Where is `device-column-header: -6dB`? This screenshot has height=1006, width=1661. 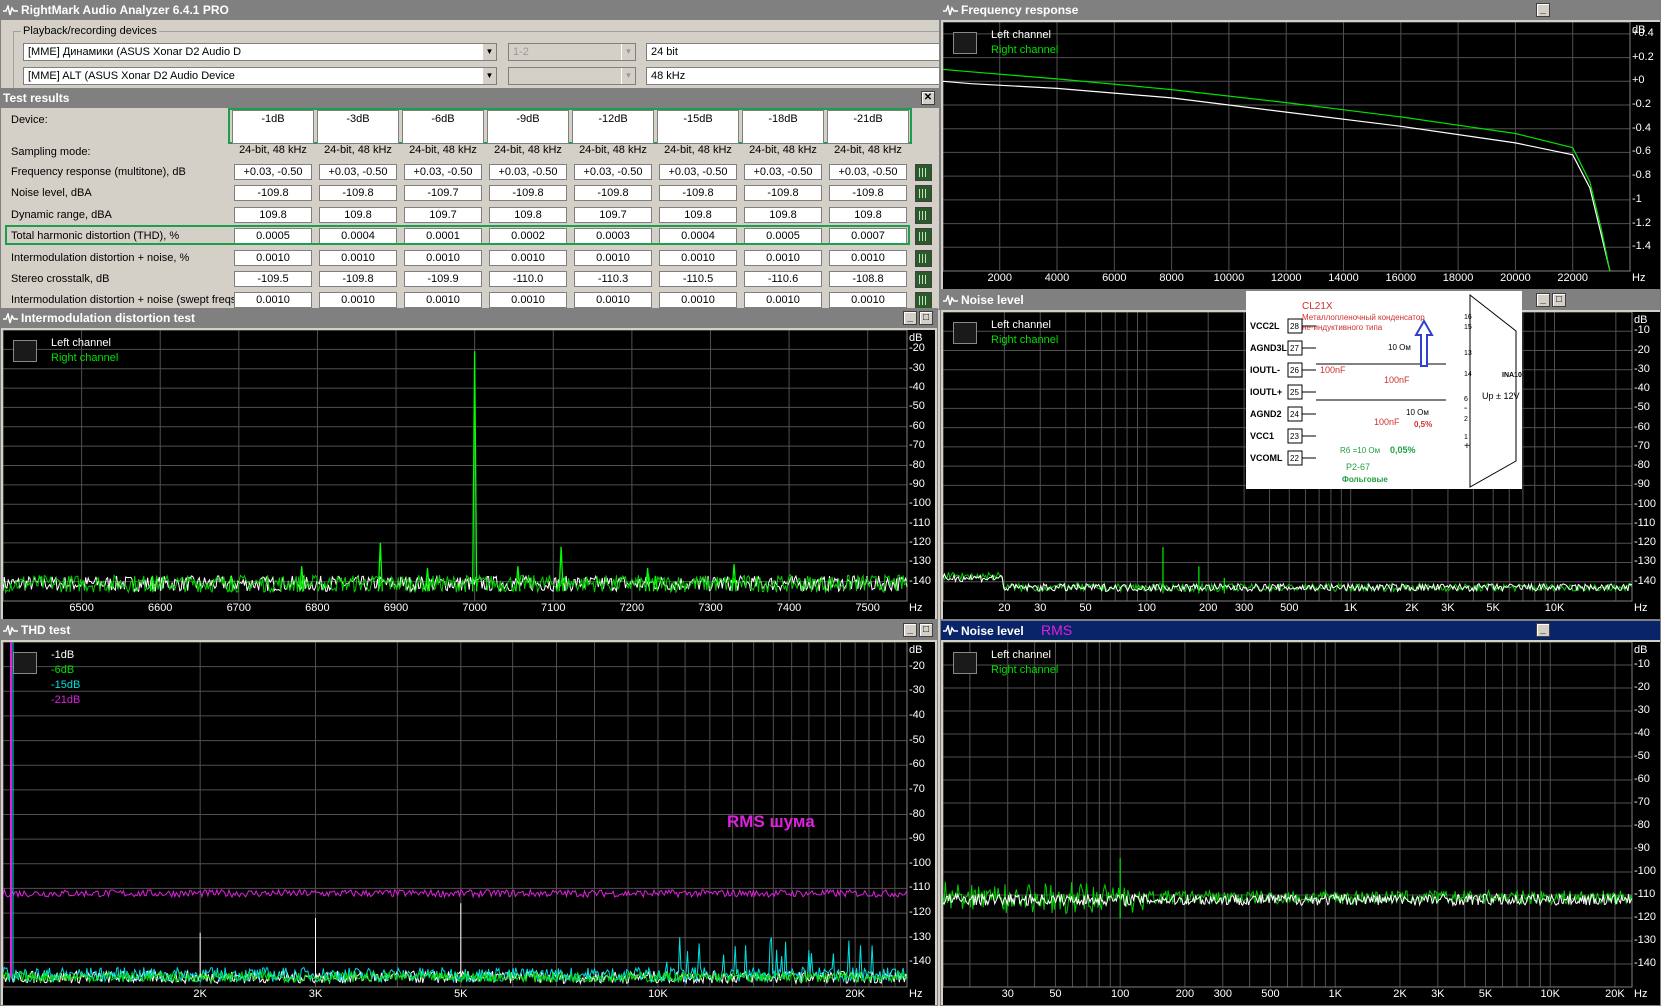
device-column-header: -6dB is located at coordinates (443, 127).